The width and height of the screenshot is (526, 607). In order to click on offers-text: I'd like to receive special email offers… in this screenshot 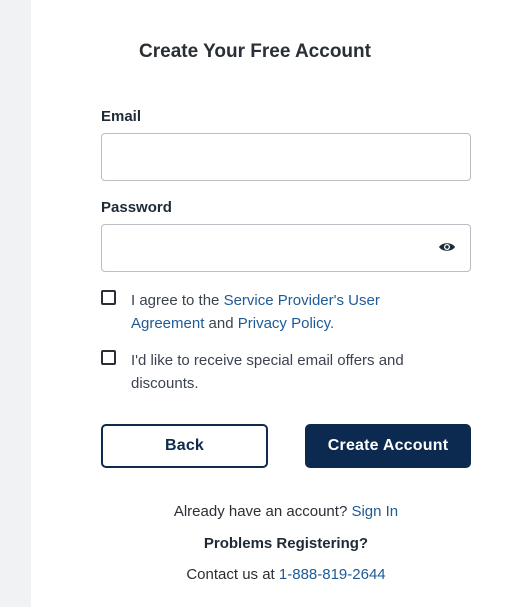, I will do `click(267, 372)`.